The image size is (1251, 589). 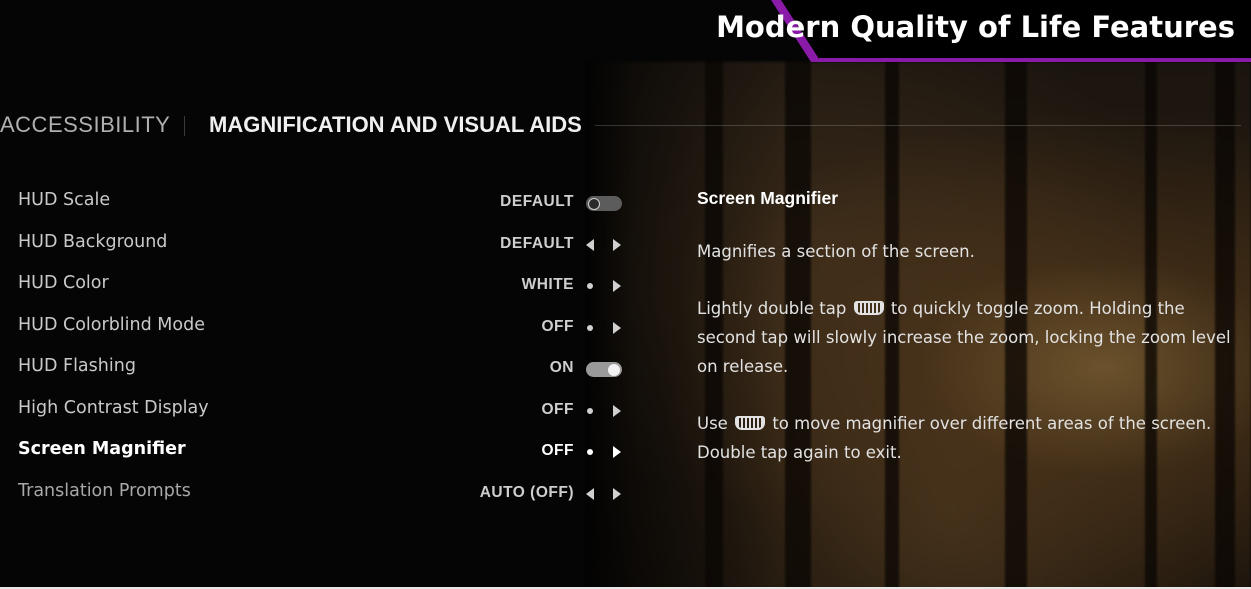 I want to click on breadcrumb-accessibility: ACCESSIBILITY, so click(x=85, y=125).